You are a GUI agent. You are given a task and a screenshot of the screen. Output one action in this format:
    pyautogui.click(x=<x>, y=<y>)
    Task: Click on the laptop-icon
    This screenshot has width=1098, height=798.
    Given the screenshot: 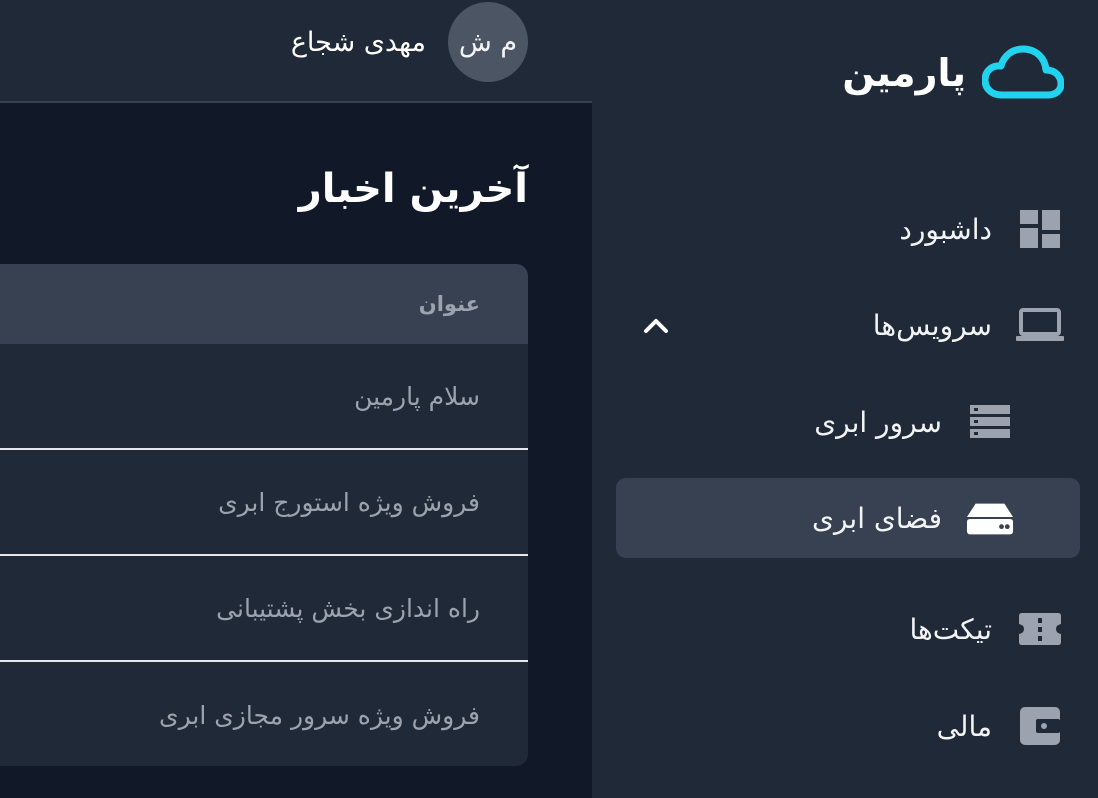 What is the action you would take?
    pyautogui.click(x=1040, y=325)
    